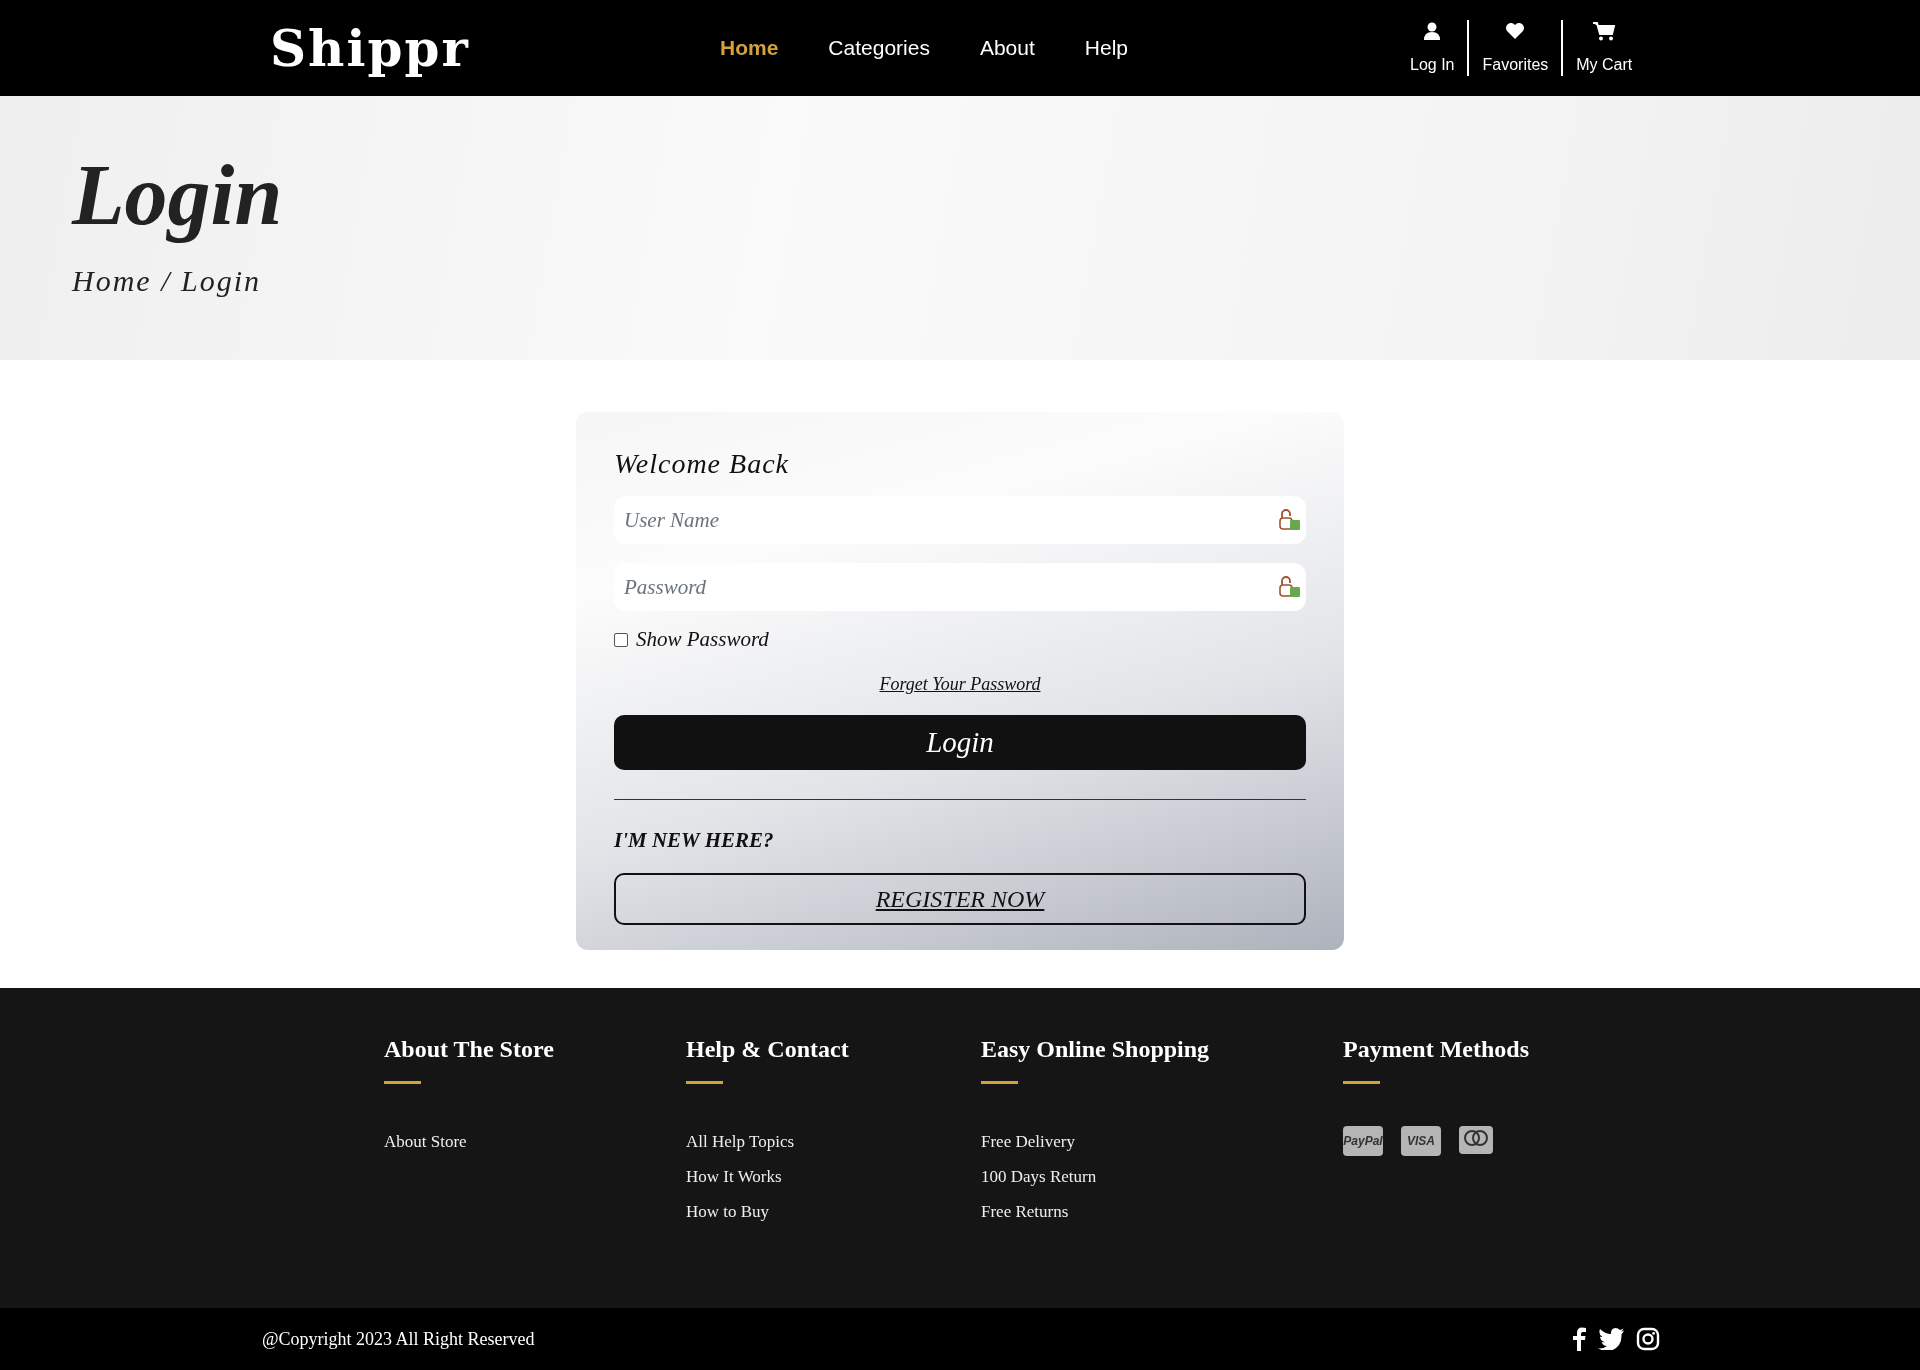 This screenshot has width=1920, height=1370. What do you see at coordinates (1007, 48) in the screenshot?
I see `nav-link: About` at bounding box center [1007, 48].